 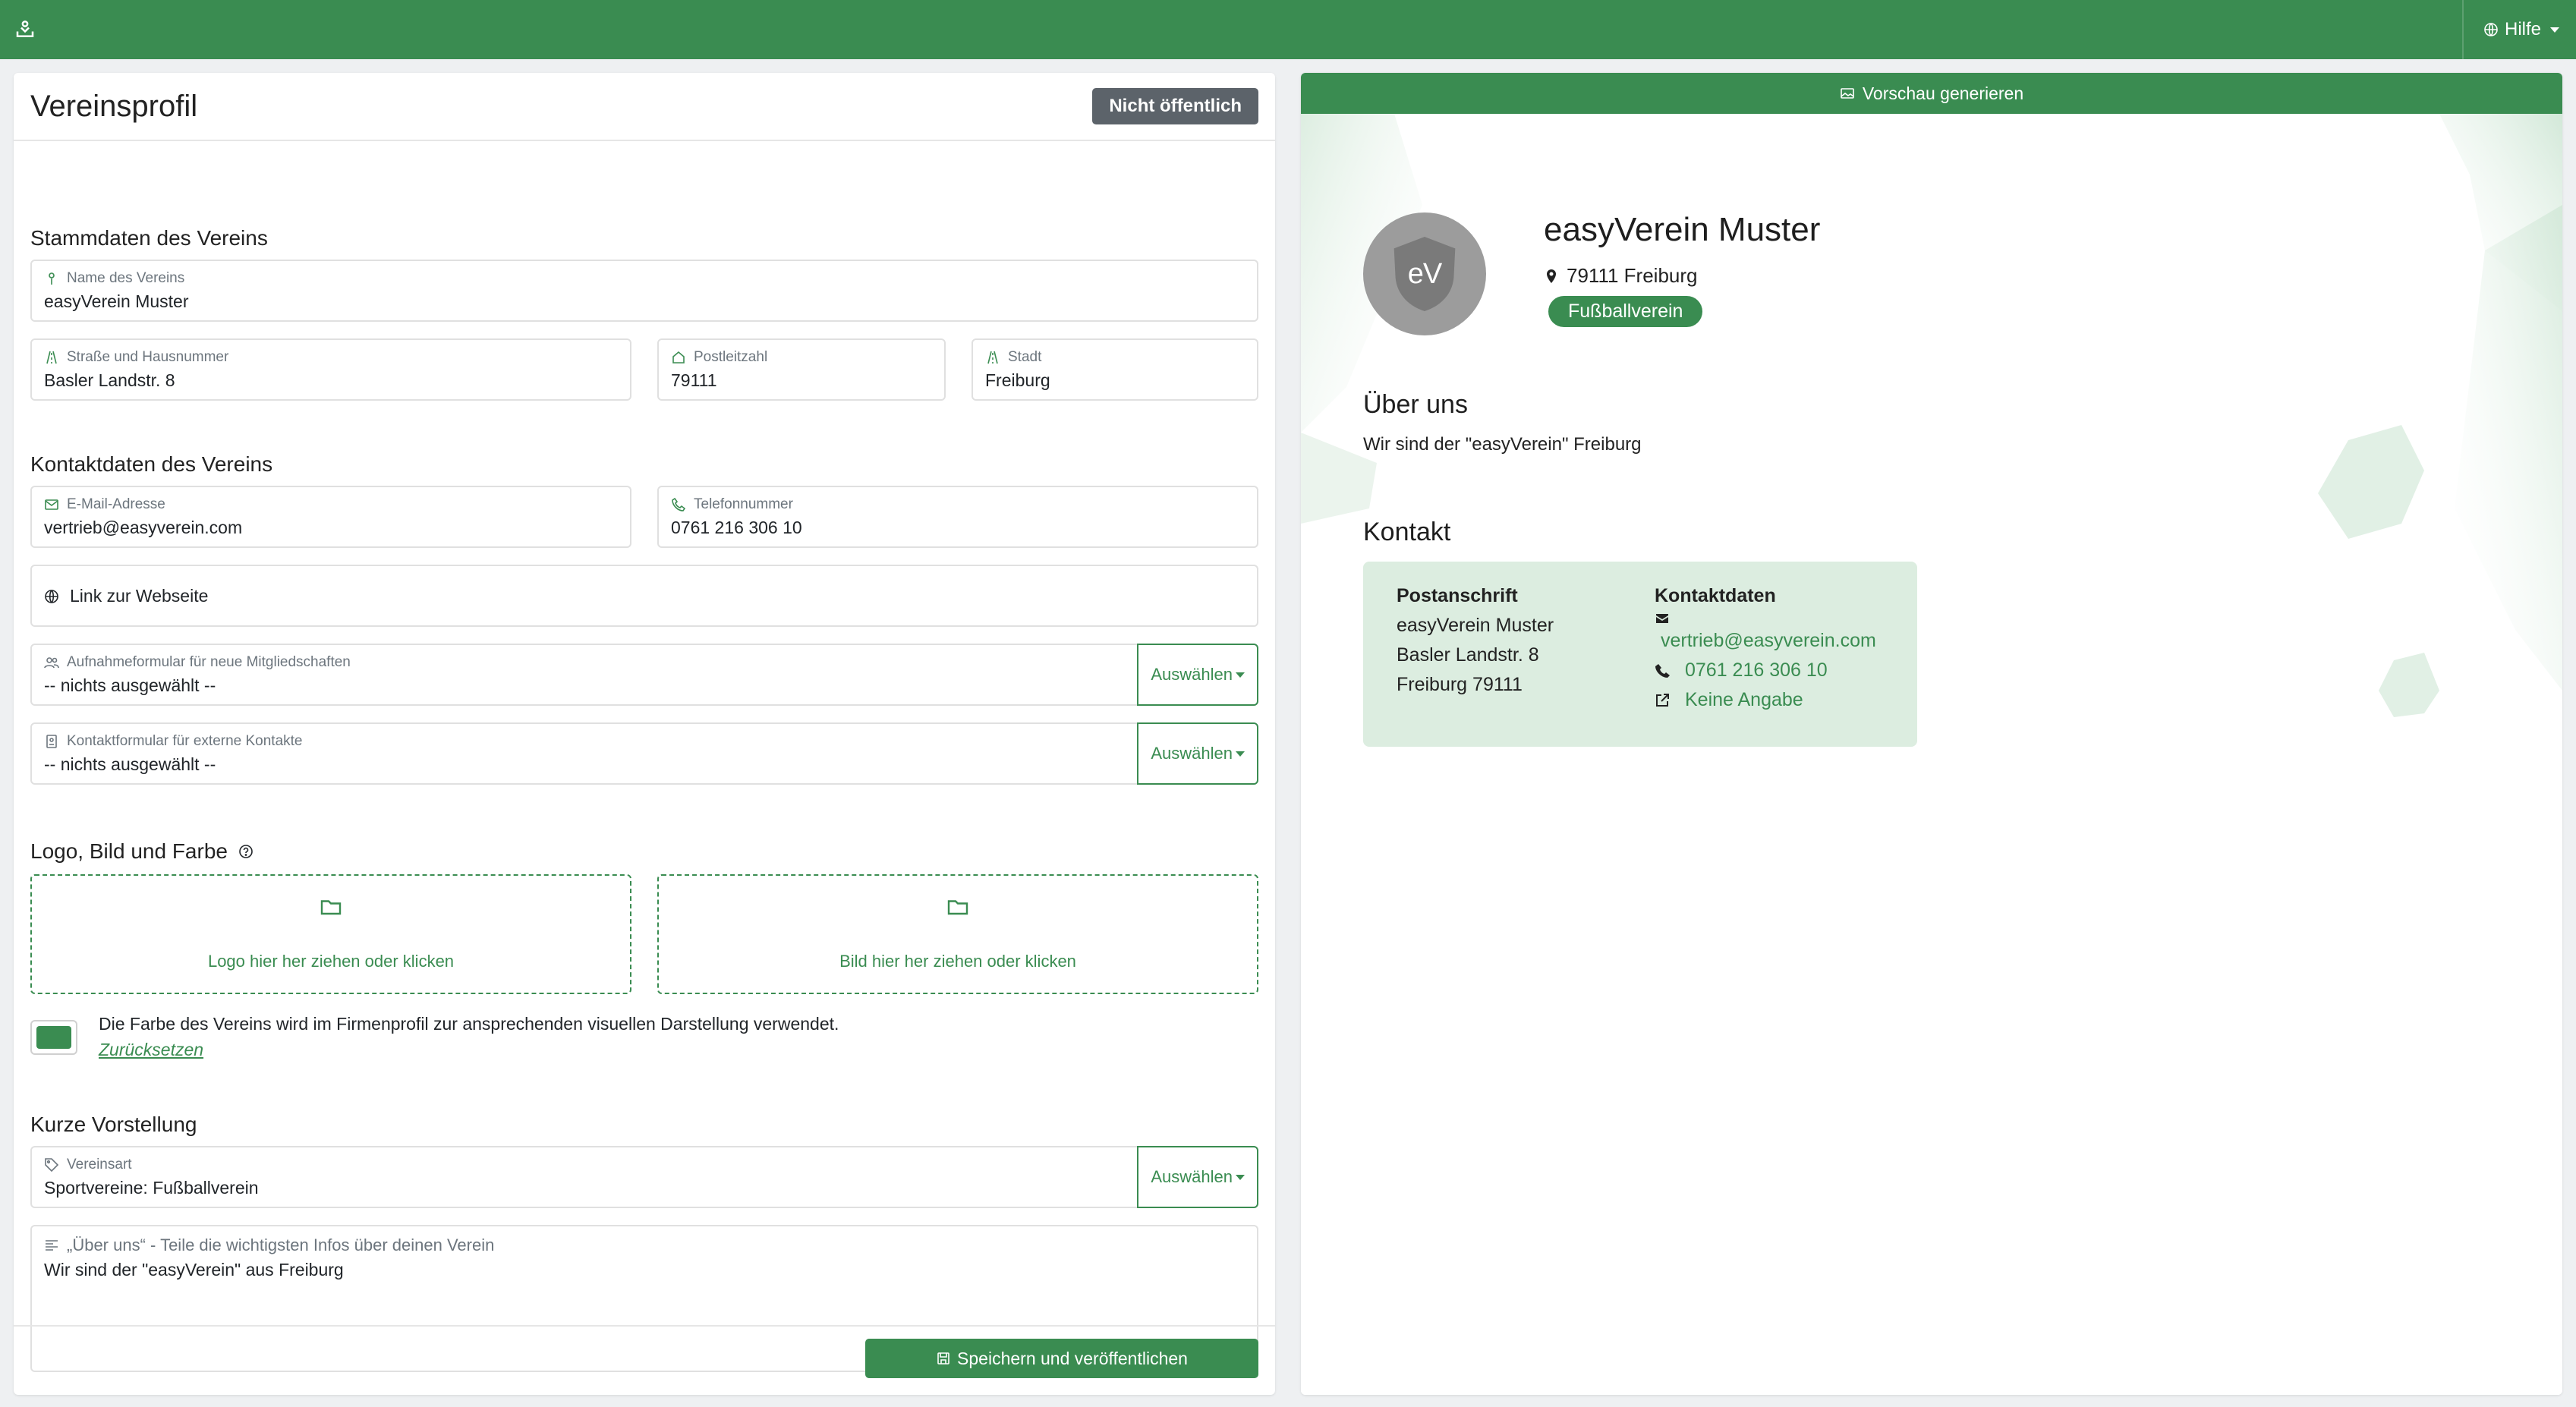 I want to click on tag-icon, so click(x=51, y=1164).